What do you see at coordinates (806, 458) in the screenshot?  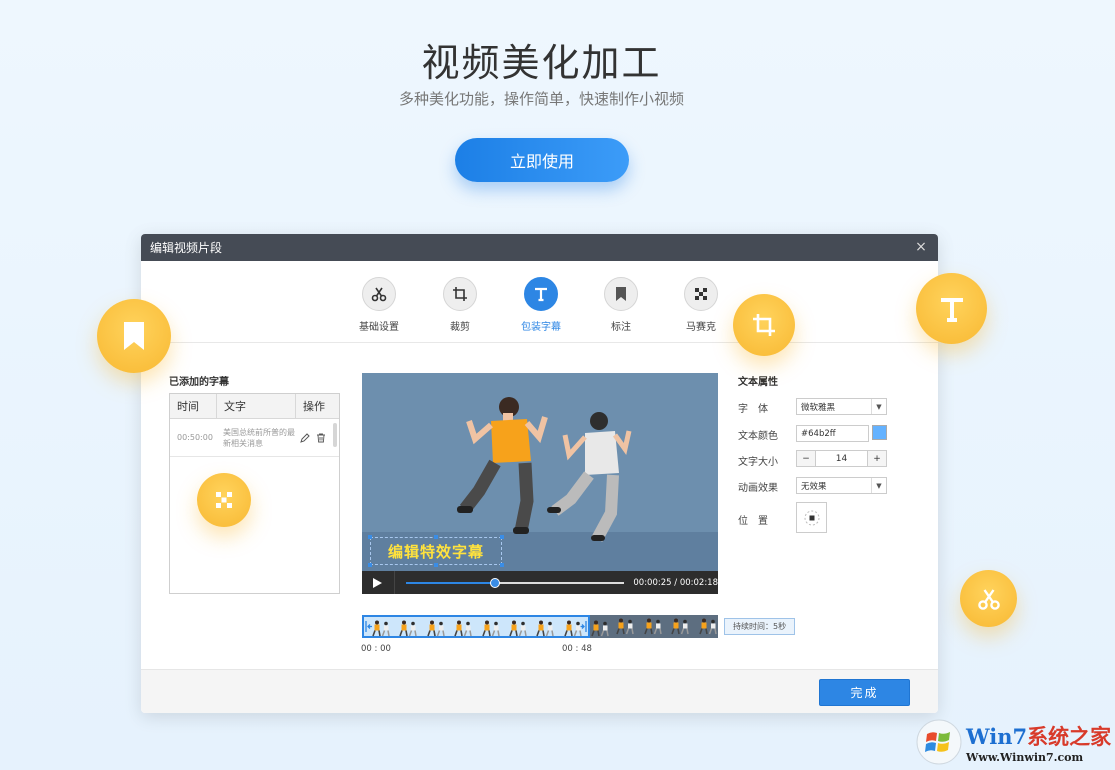 I see `size-decrease-button: −` at bounding box center [806, 458].